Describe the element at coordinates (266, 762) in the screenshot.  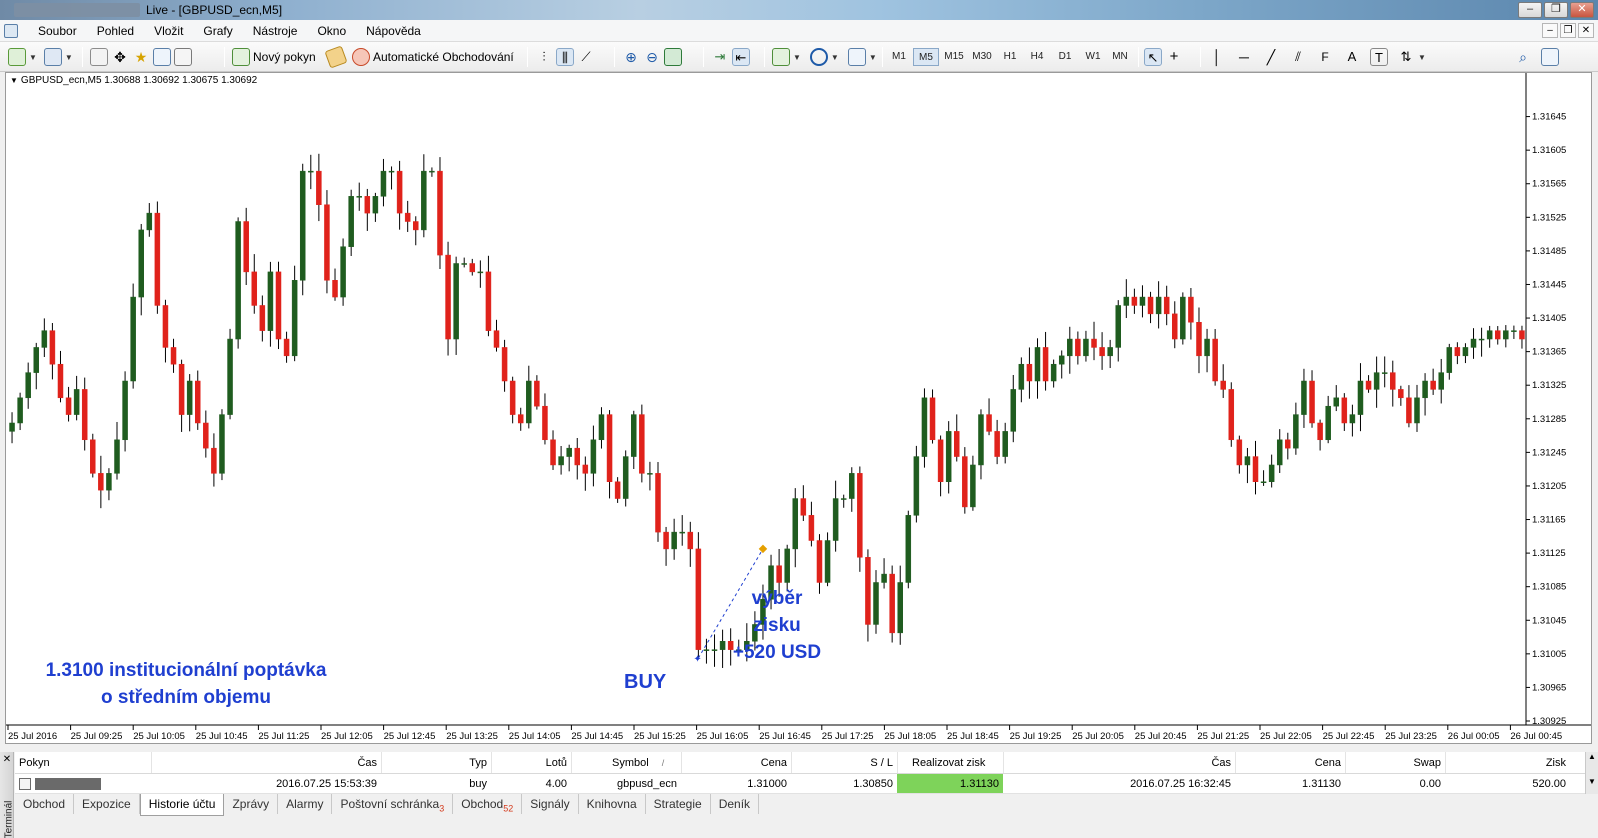
I see `col-cas: Čas` at that location.